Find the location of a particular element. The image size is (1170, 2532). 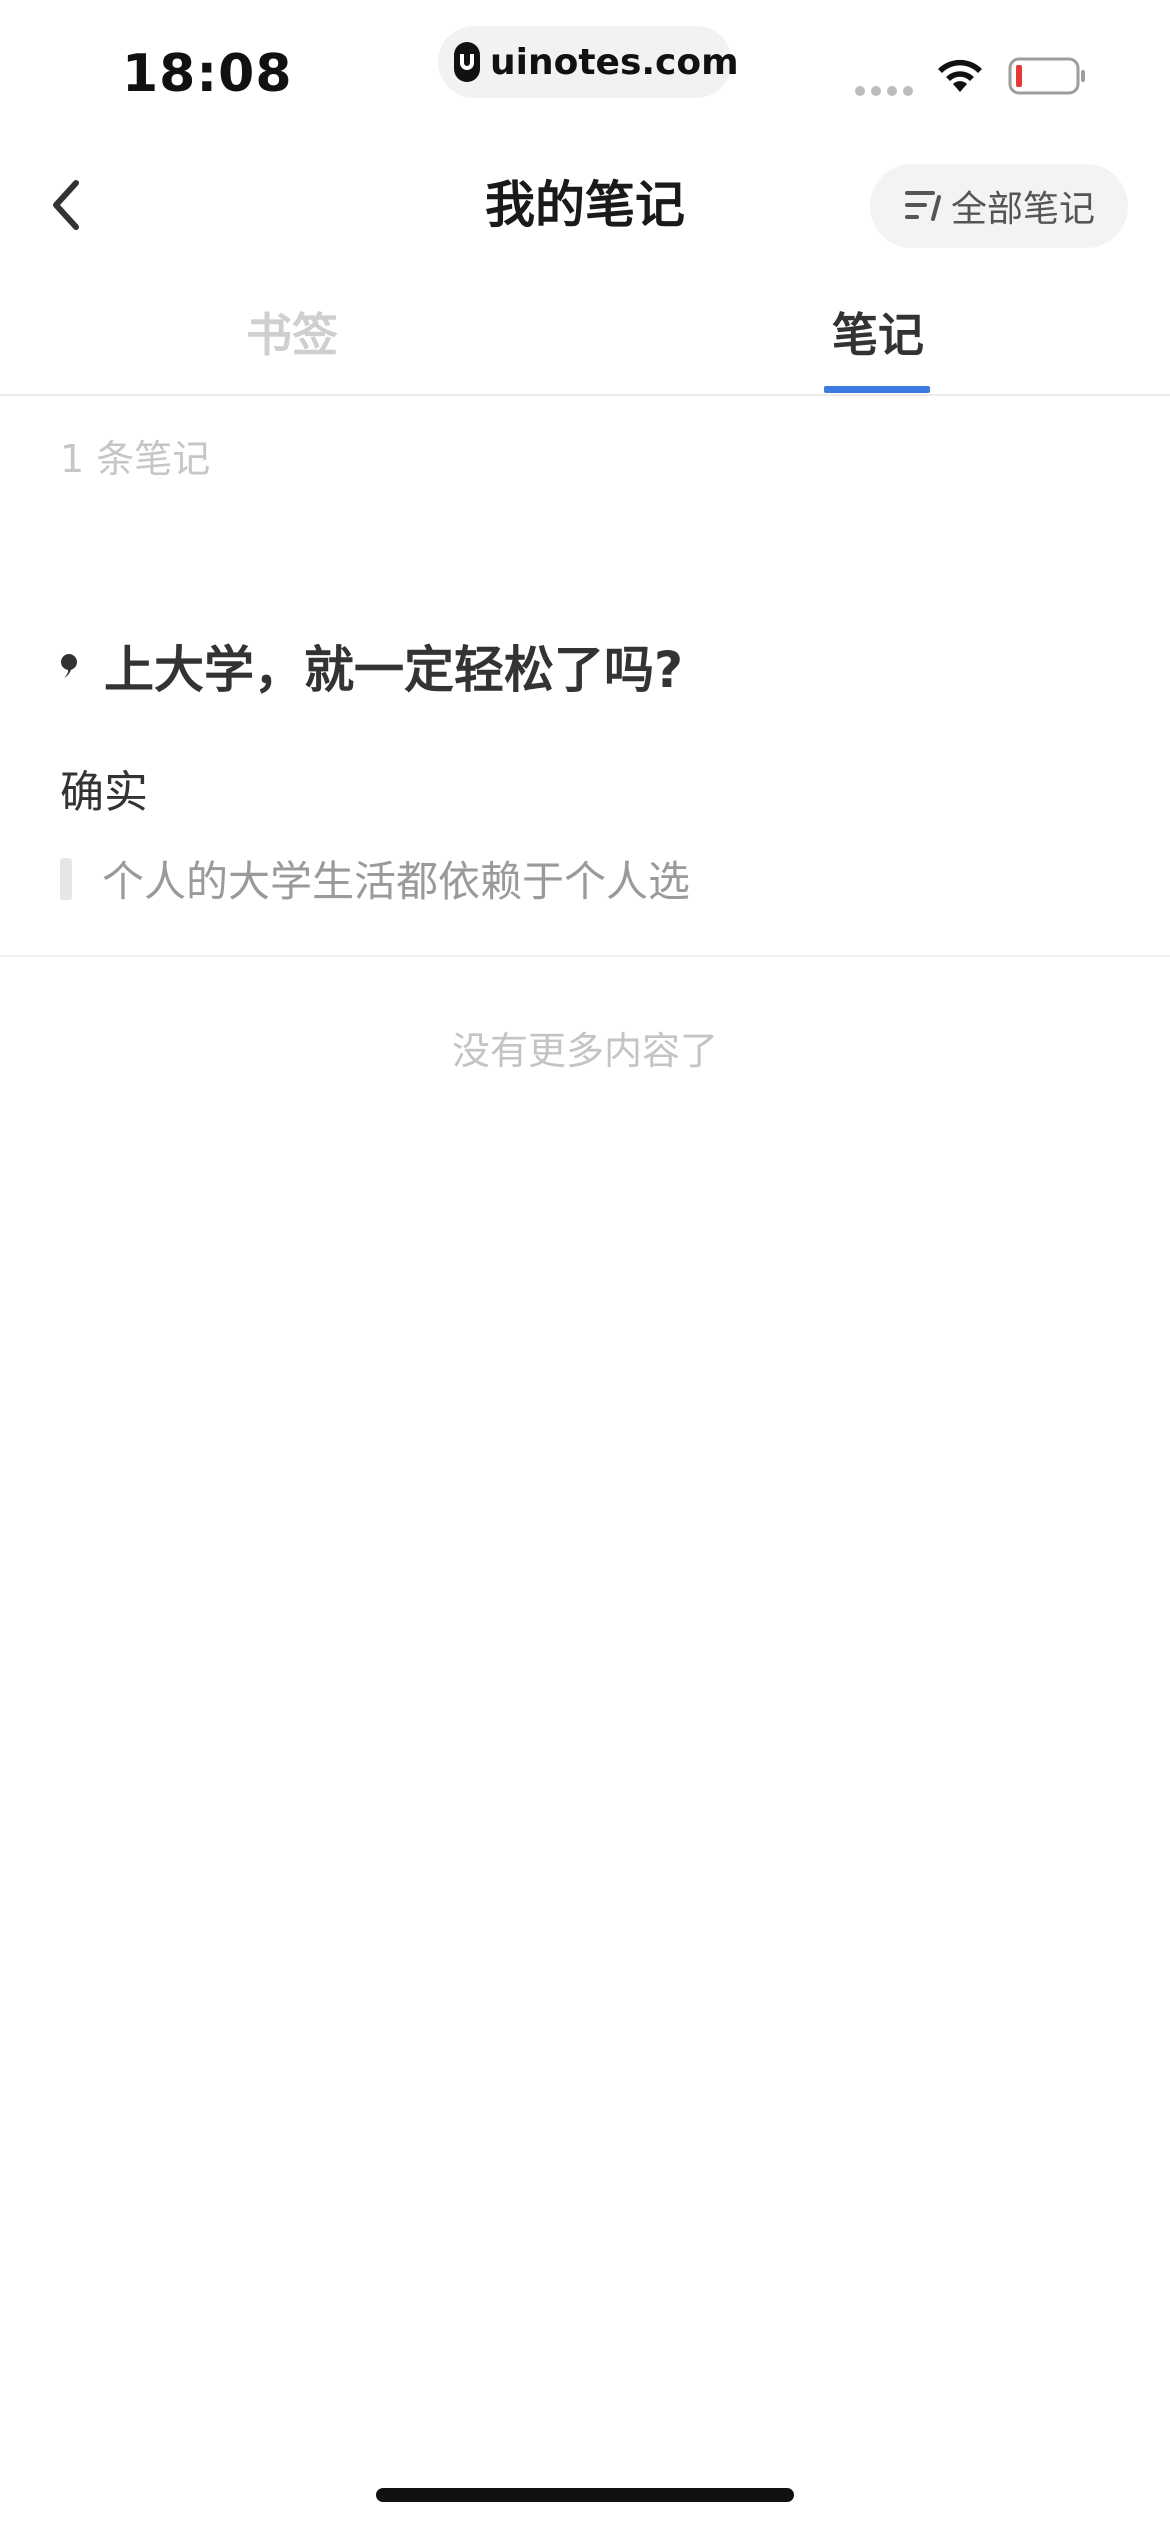

status-bar: 18:08 uinotes.com is located at coordinates (585, 75).